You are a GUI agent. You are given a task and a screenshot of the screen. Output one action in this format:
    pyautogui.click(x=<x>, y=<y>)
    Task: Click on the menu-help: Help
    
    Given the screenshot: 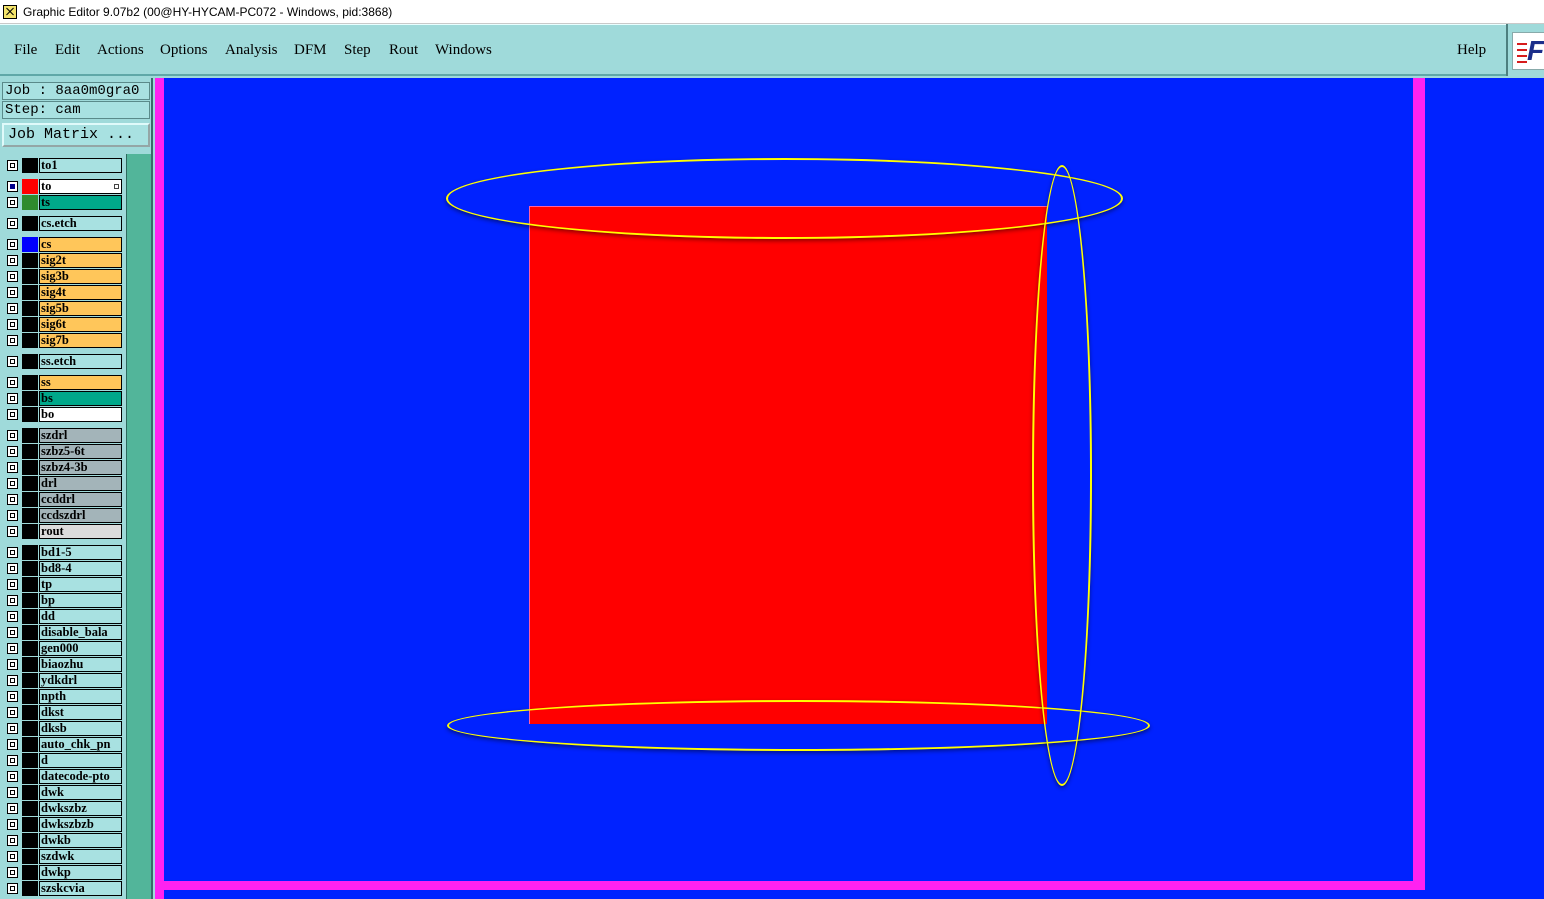 What is the action you would take?
    pyautogui.click(x=1471, y=50)
    